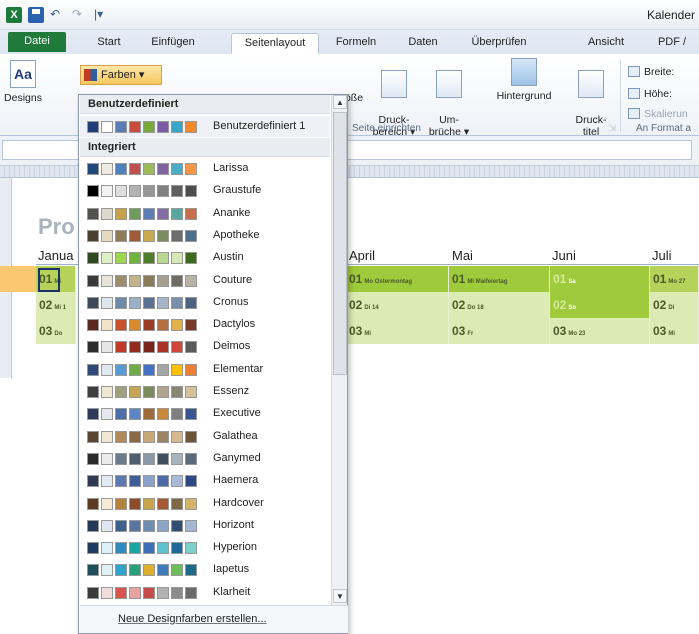  I want to click on customize-qat-icon: |▾, so click(98, 14).